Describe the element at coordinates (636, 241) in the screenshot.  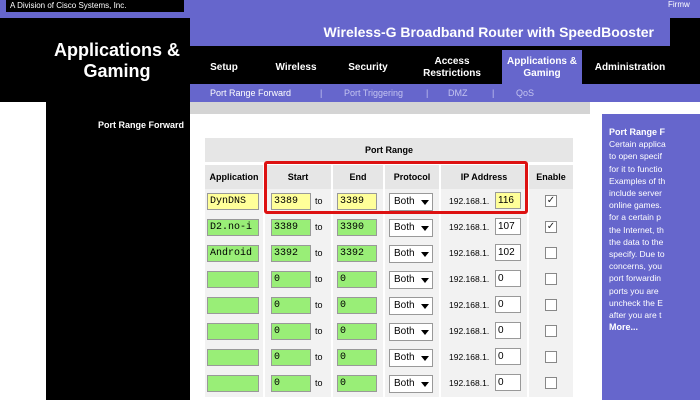
I see `help-line: the data to the` at that location.